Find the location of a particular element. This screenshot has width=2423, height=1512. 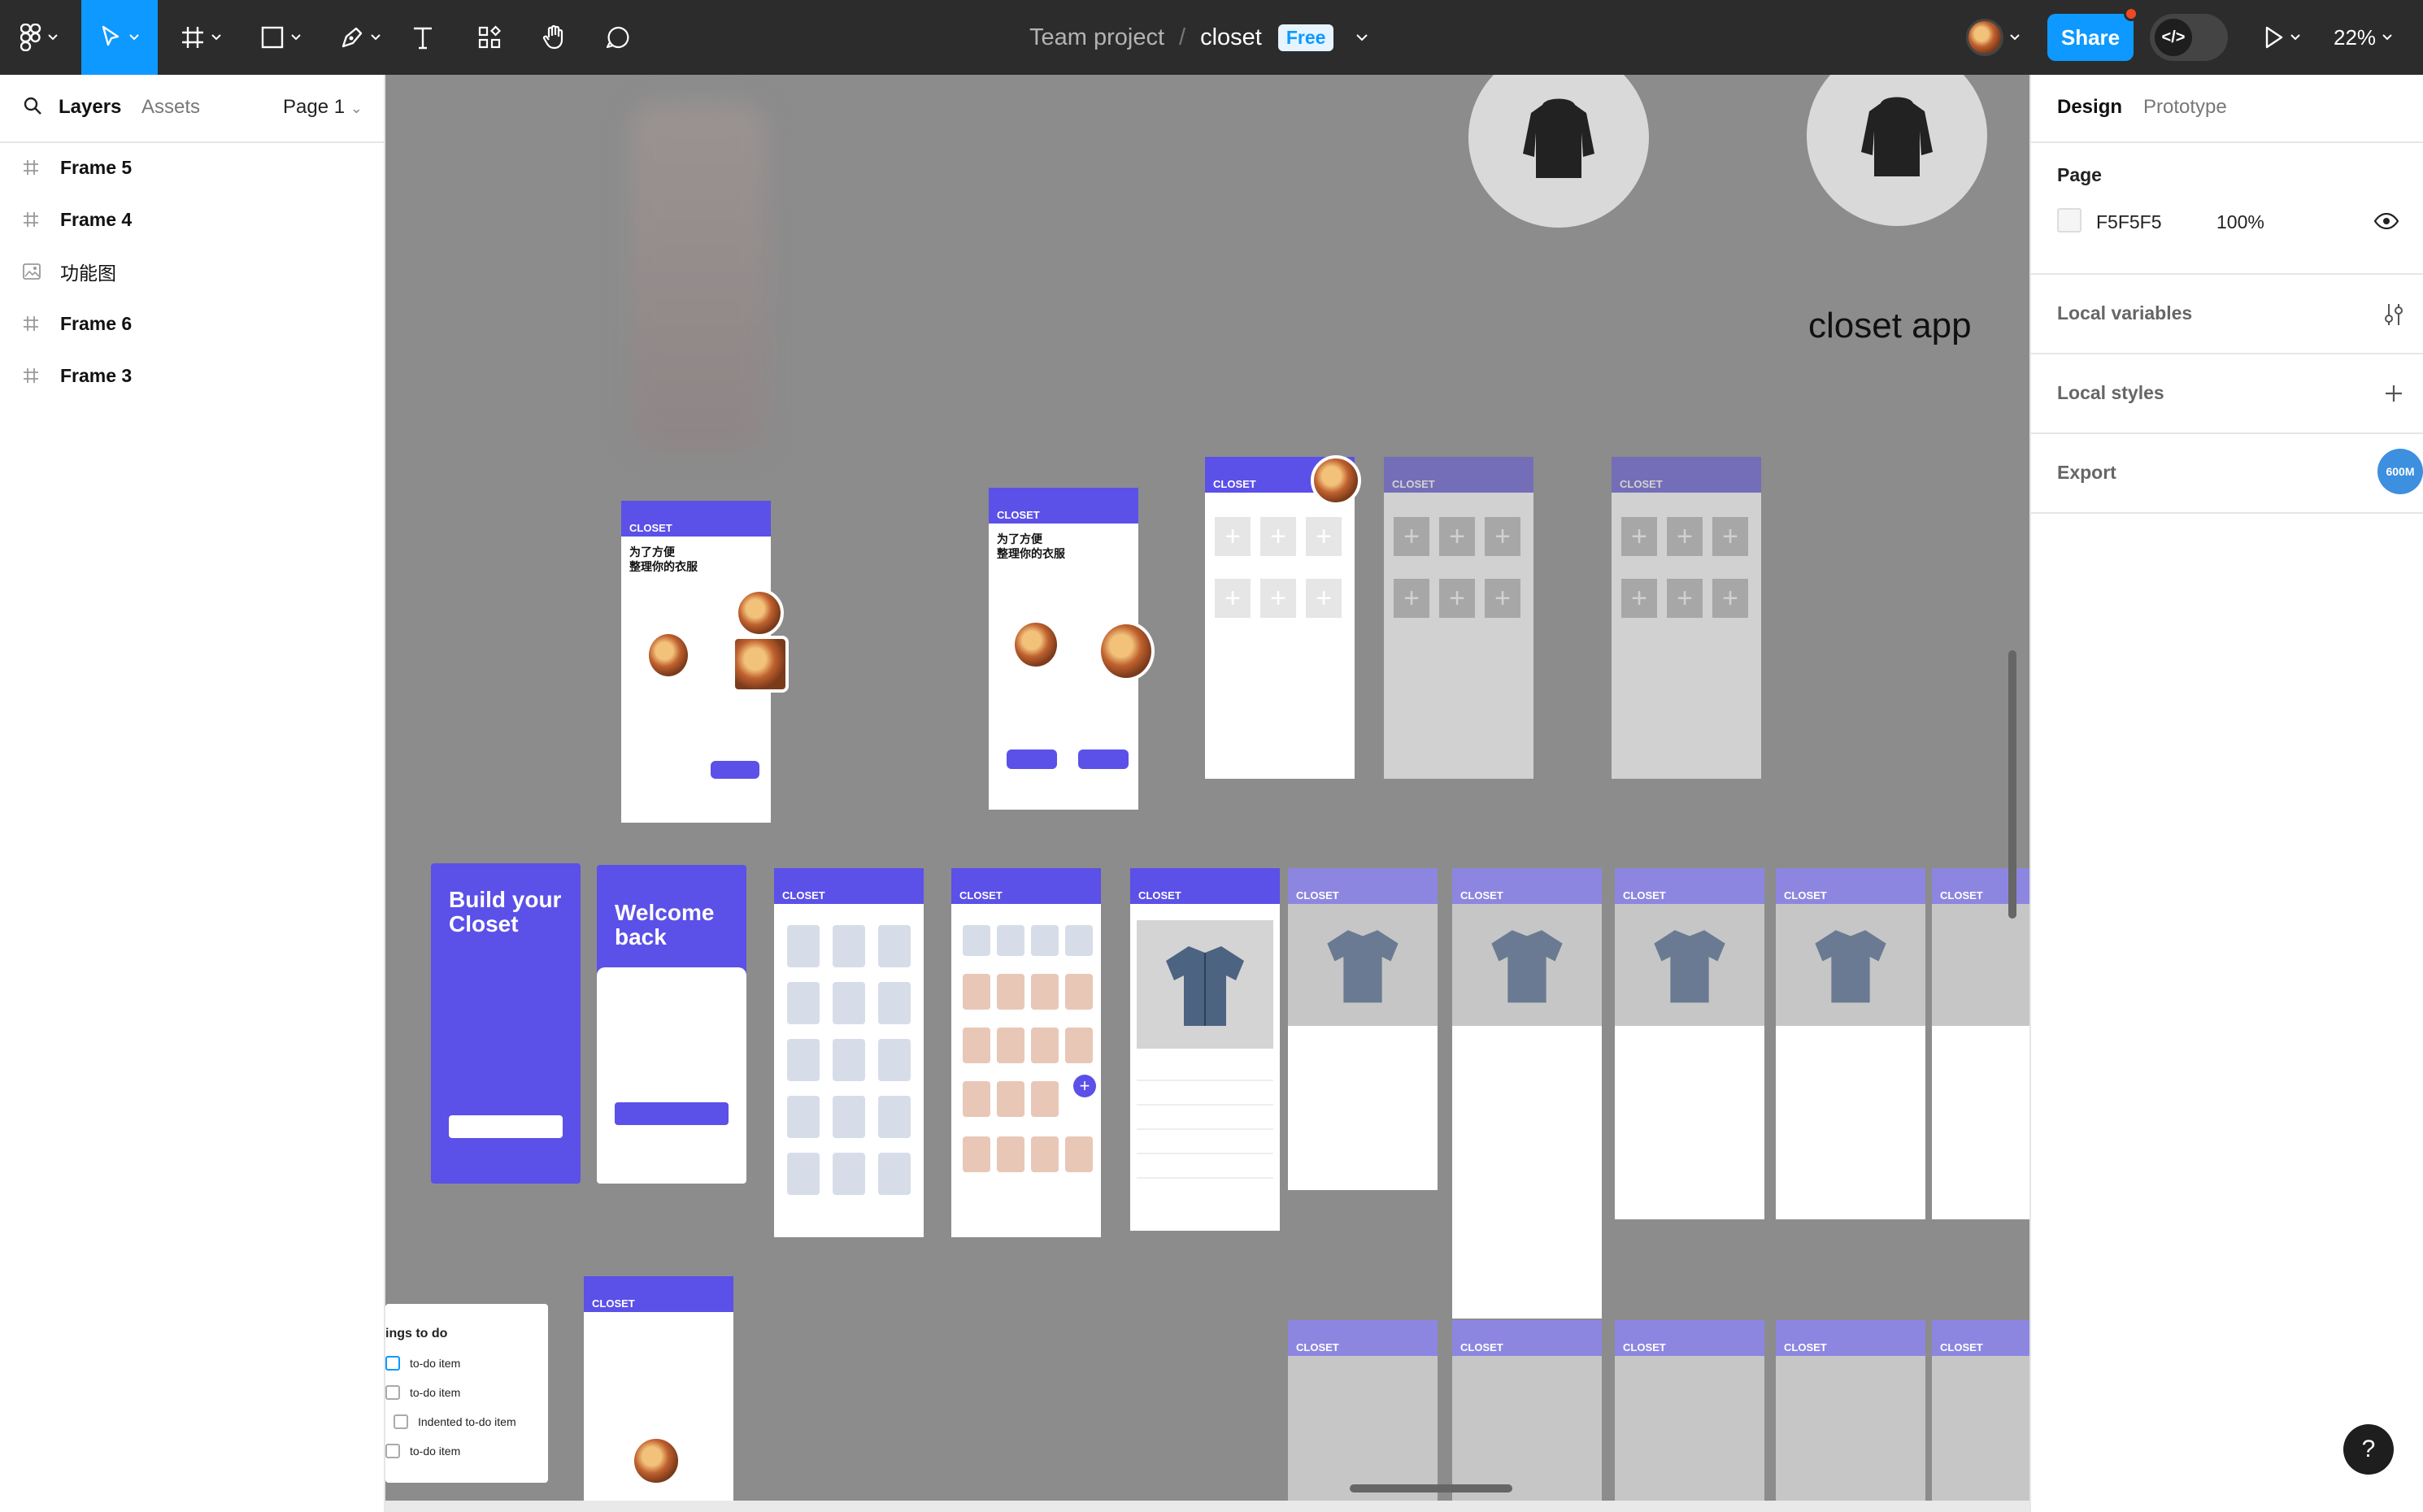

app-frame-edit-6: CLOSET is located at coordinates (1363, 1410).